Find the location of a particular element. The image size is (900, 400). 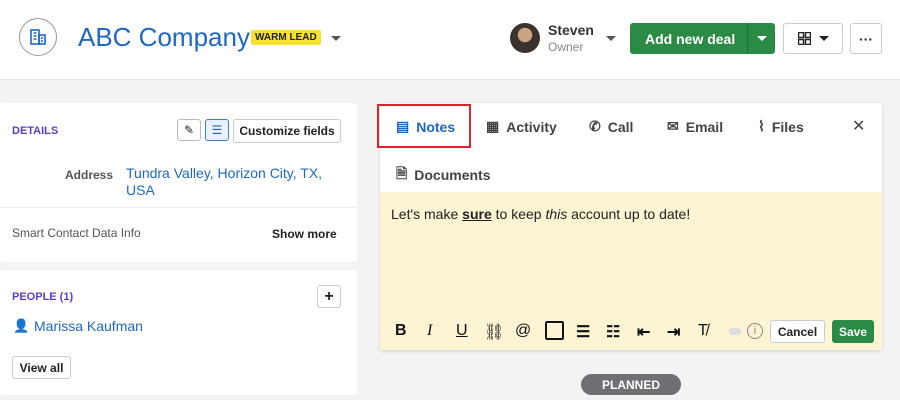

add-deal-button: Add new deal is located at coordinates (702, 38).